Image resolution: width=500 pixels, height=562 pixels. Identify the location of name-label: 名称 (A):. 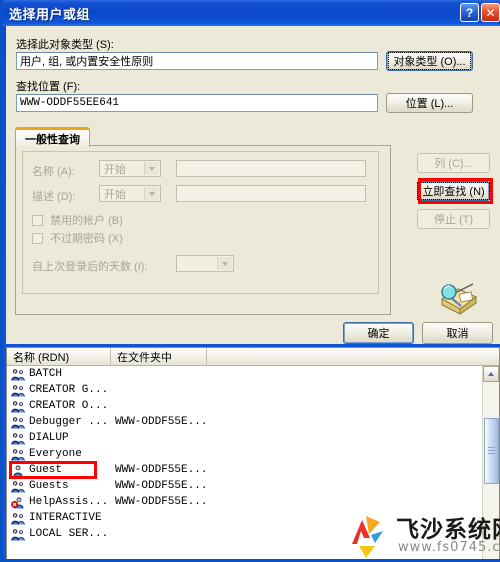
(53, 172).